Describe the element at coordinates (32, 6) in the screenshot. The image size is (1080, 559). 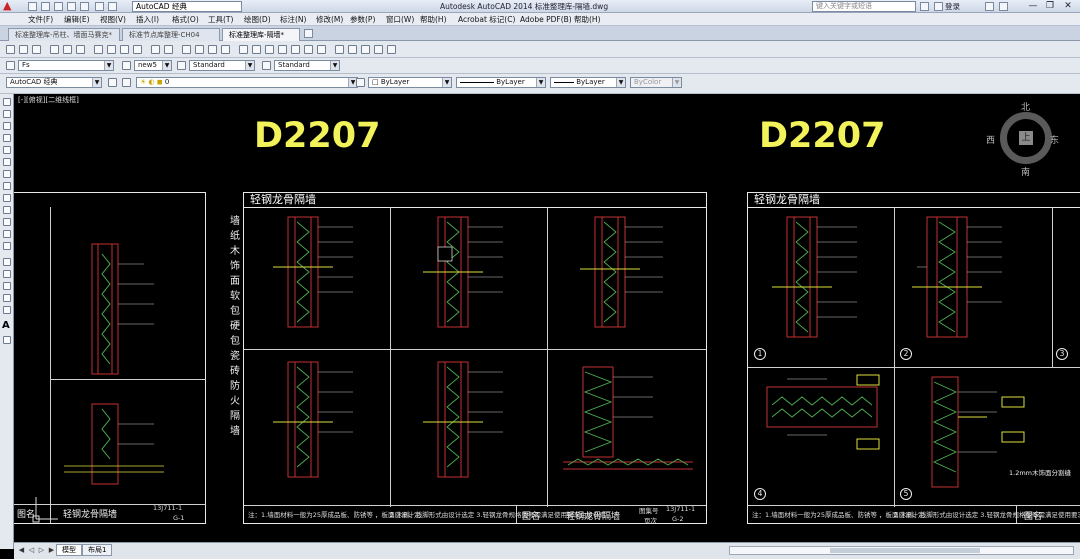
I see `new-file-icon` at that location.